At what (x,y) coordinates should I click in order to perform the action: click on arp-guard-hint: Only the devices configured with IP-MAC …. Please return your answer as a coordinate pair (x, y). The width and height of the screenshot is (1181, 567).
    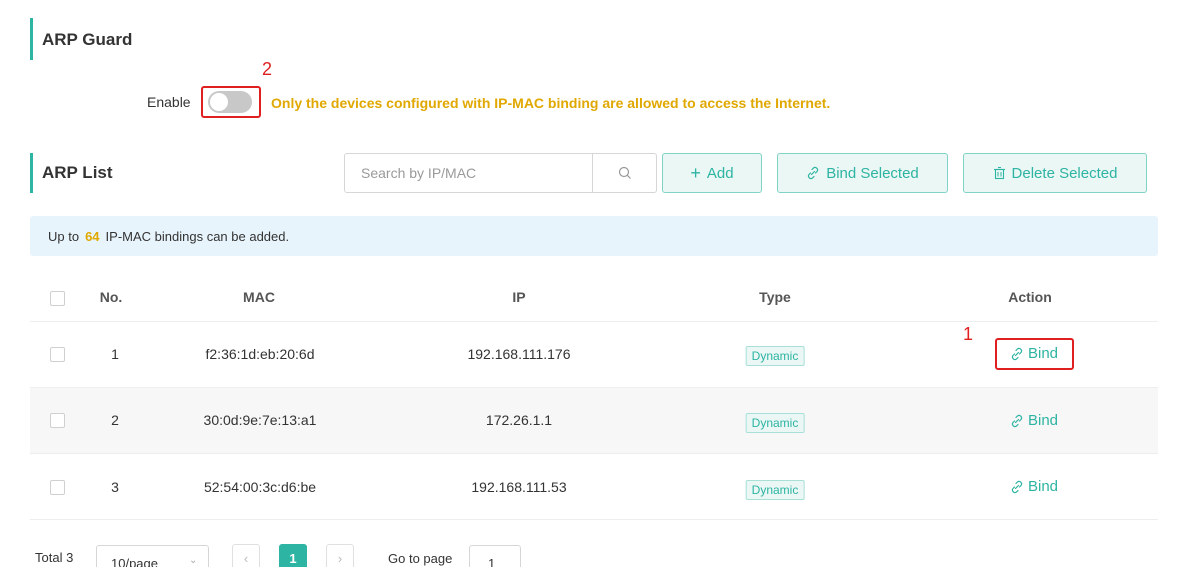
    Looking at the image, I should click on (551, 103).